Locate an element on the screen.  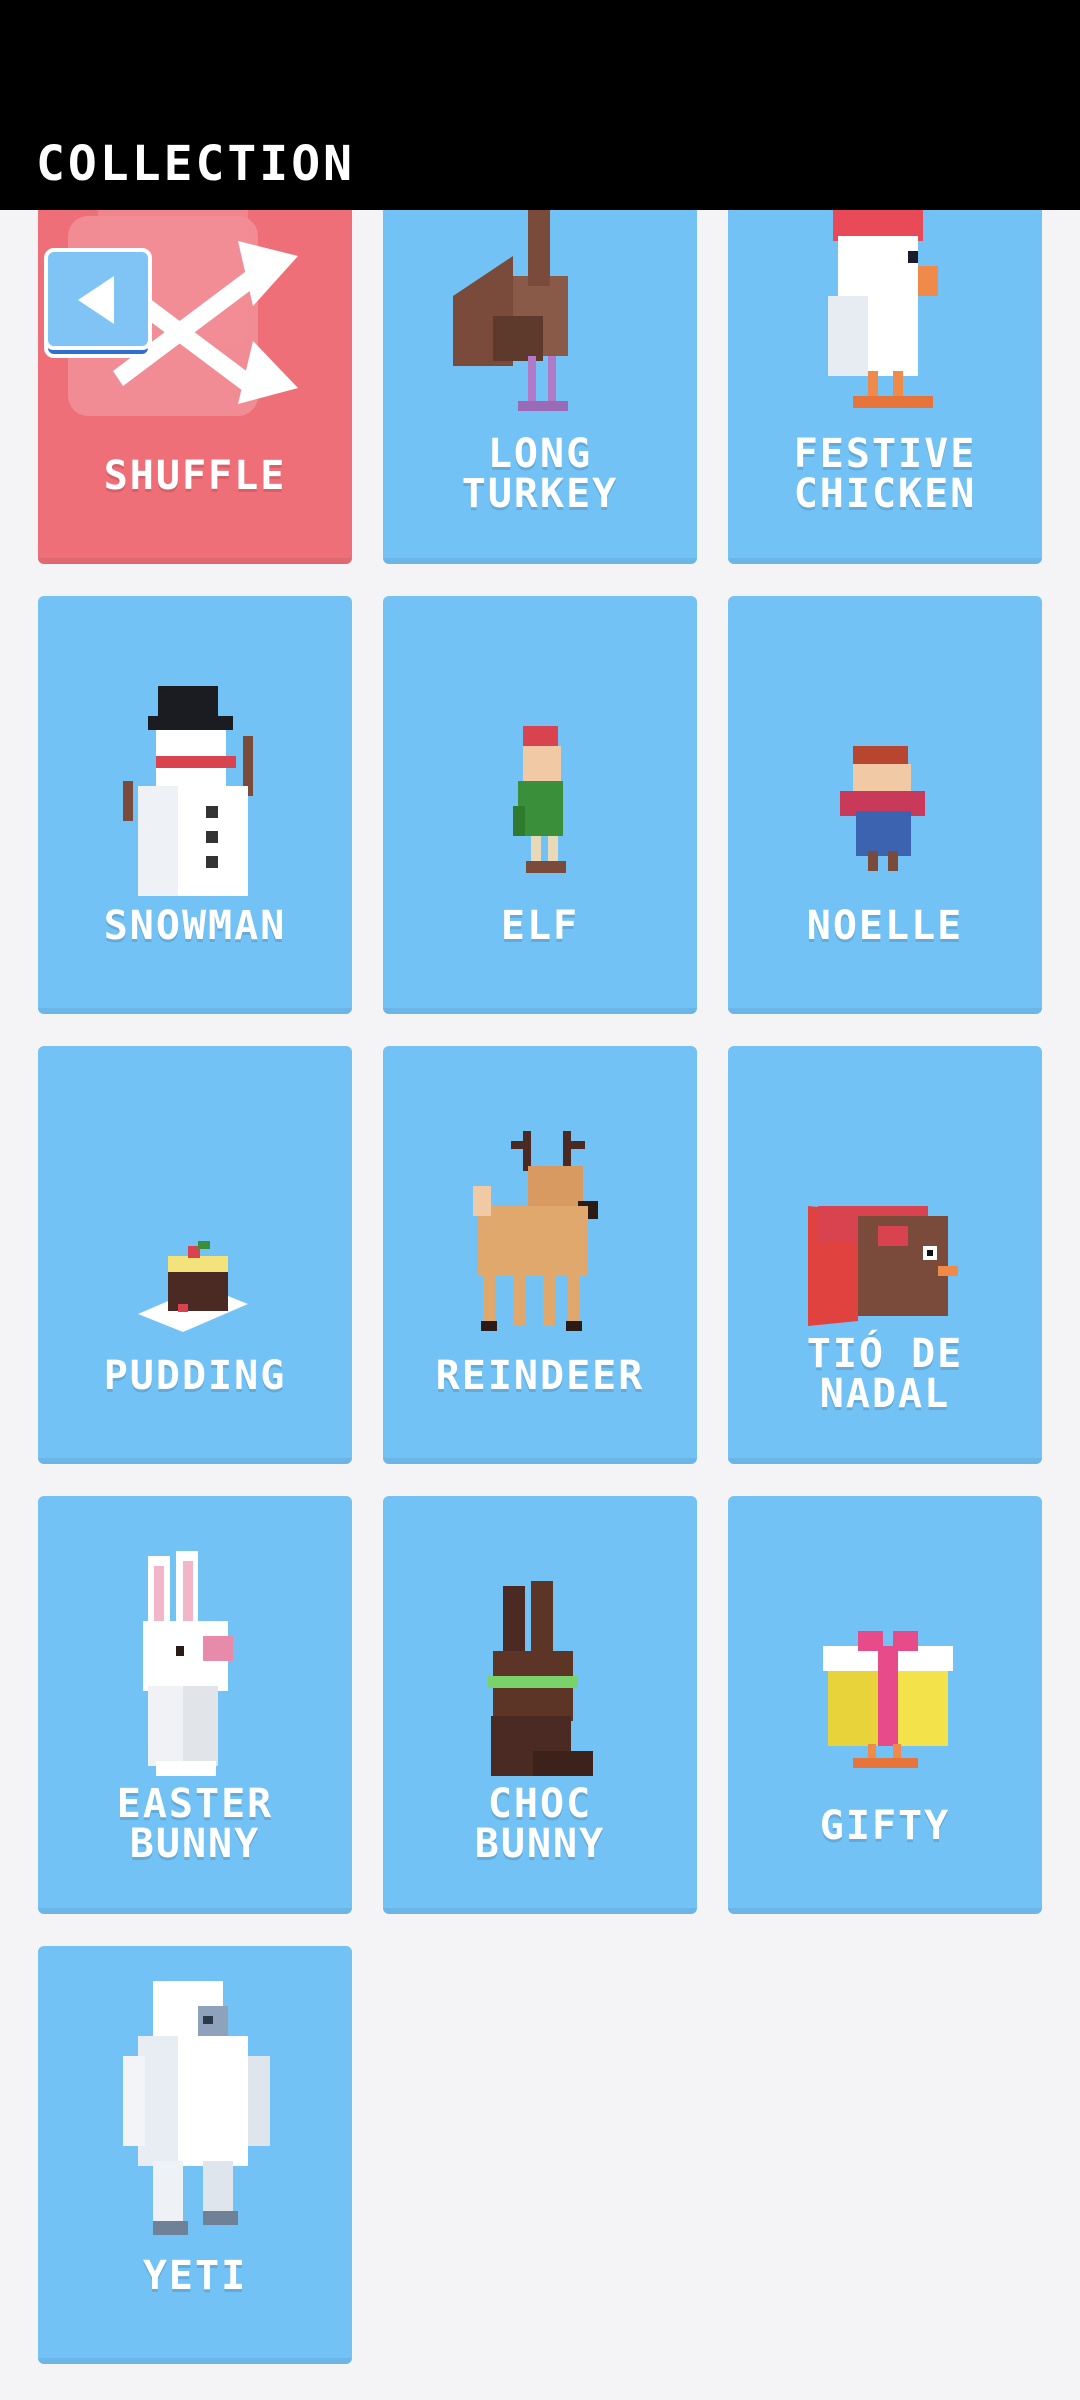
card-label: SHUFFLE is located at coordinates (195, 476).